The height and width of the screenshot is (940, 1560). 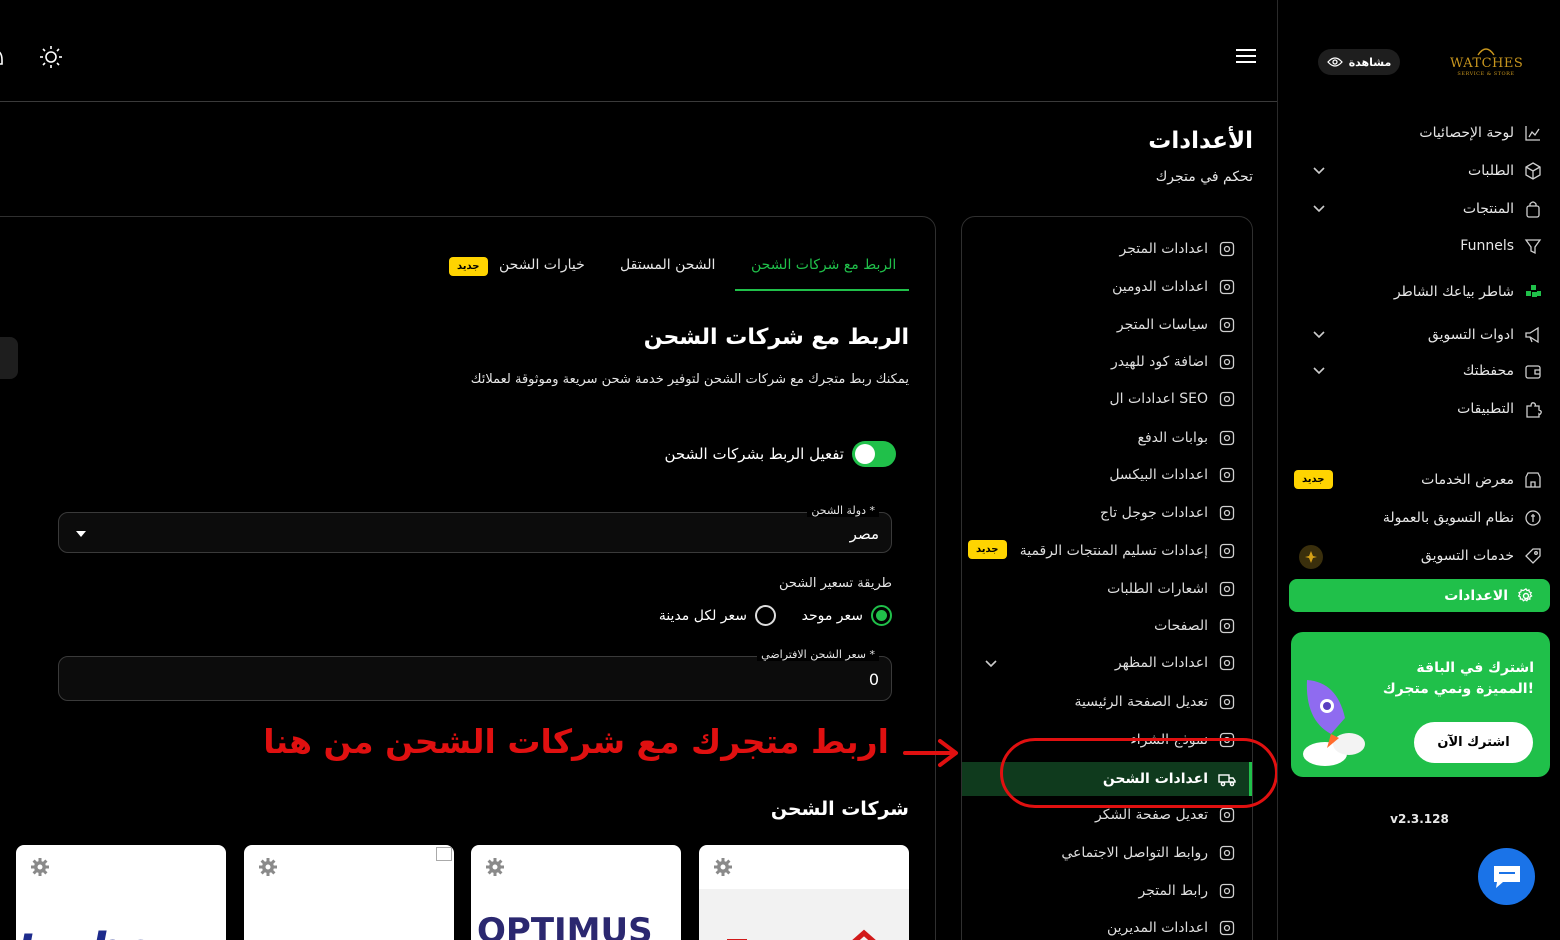 What do you see at coordinates (1458, 678) in the screenshot?
I see `promo-title: اشترك في الباقة المميزة ونمي متجرك!` at bounding box center [1458, 678].